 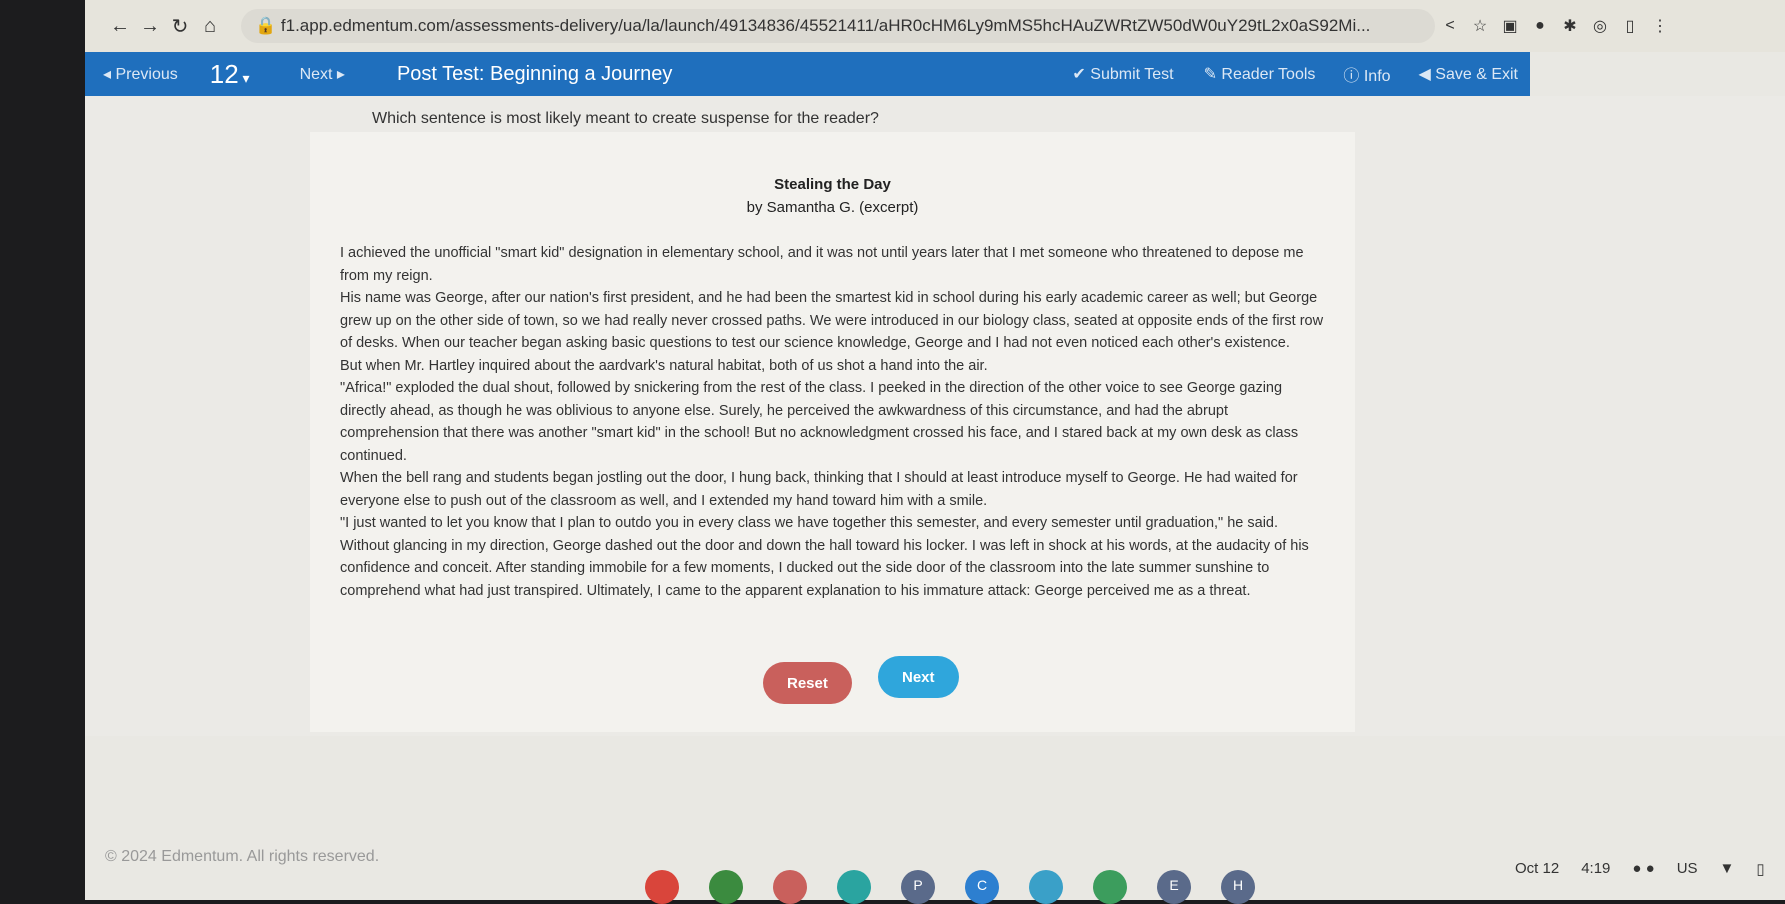 I want to click on battery-icon: ▯, so click(x=1760, y=869).